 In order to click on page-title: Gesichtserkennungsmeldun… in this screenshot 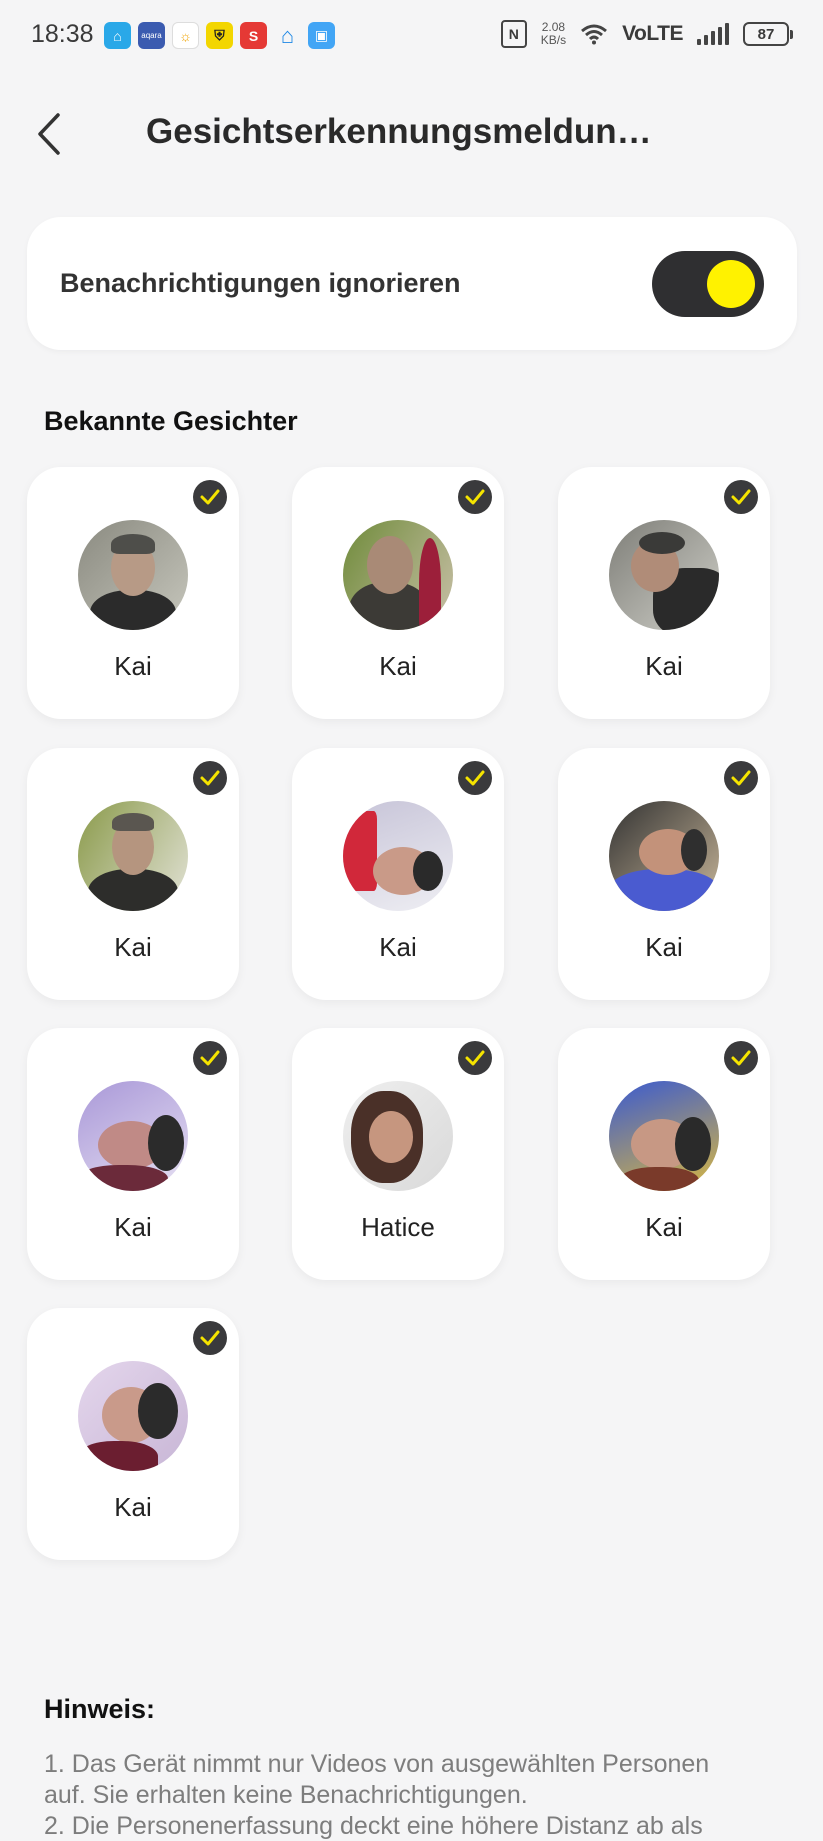, I will do `click(399, 131)`.